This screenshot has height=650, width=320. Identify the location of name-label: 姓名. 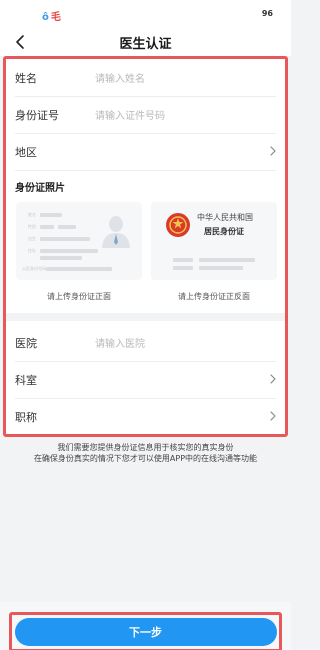
(26, 78).